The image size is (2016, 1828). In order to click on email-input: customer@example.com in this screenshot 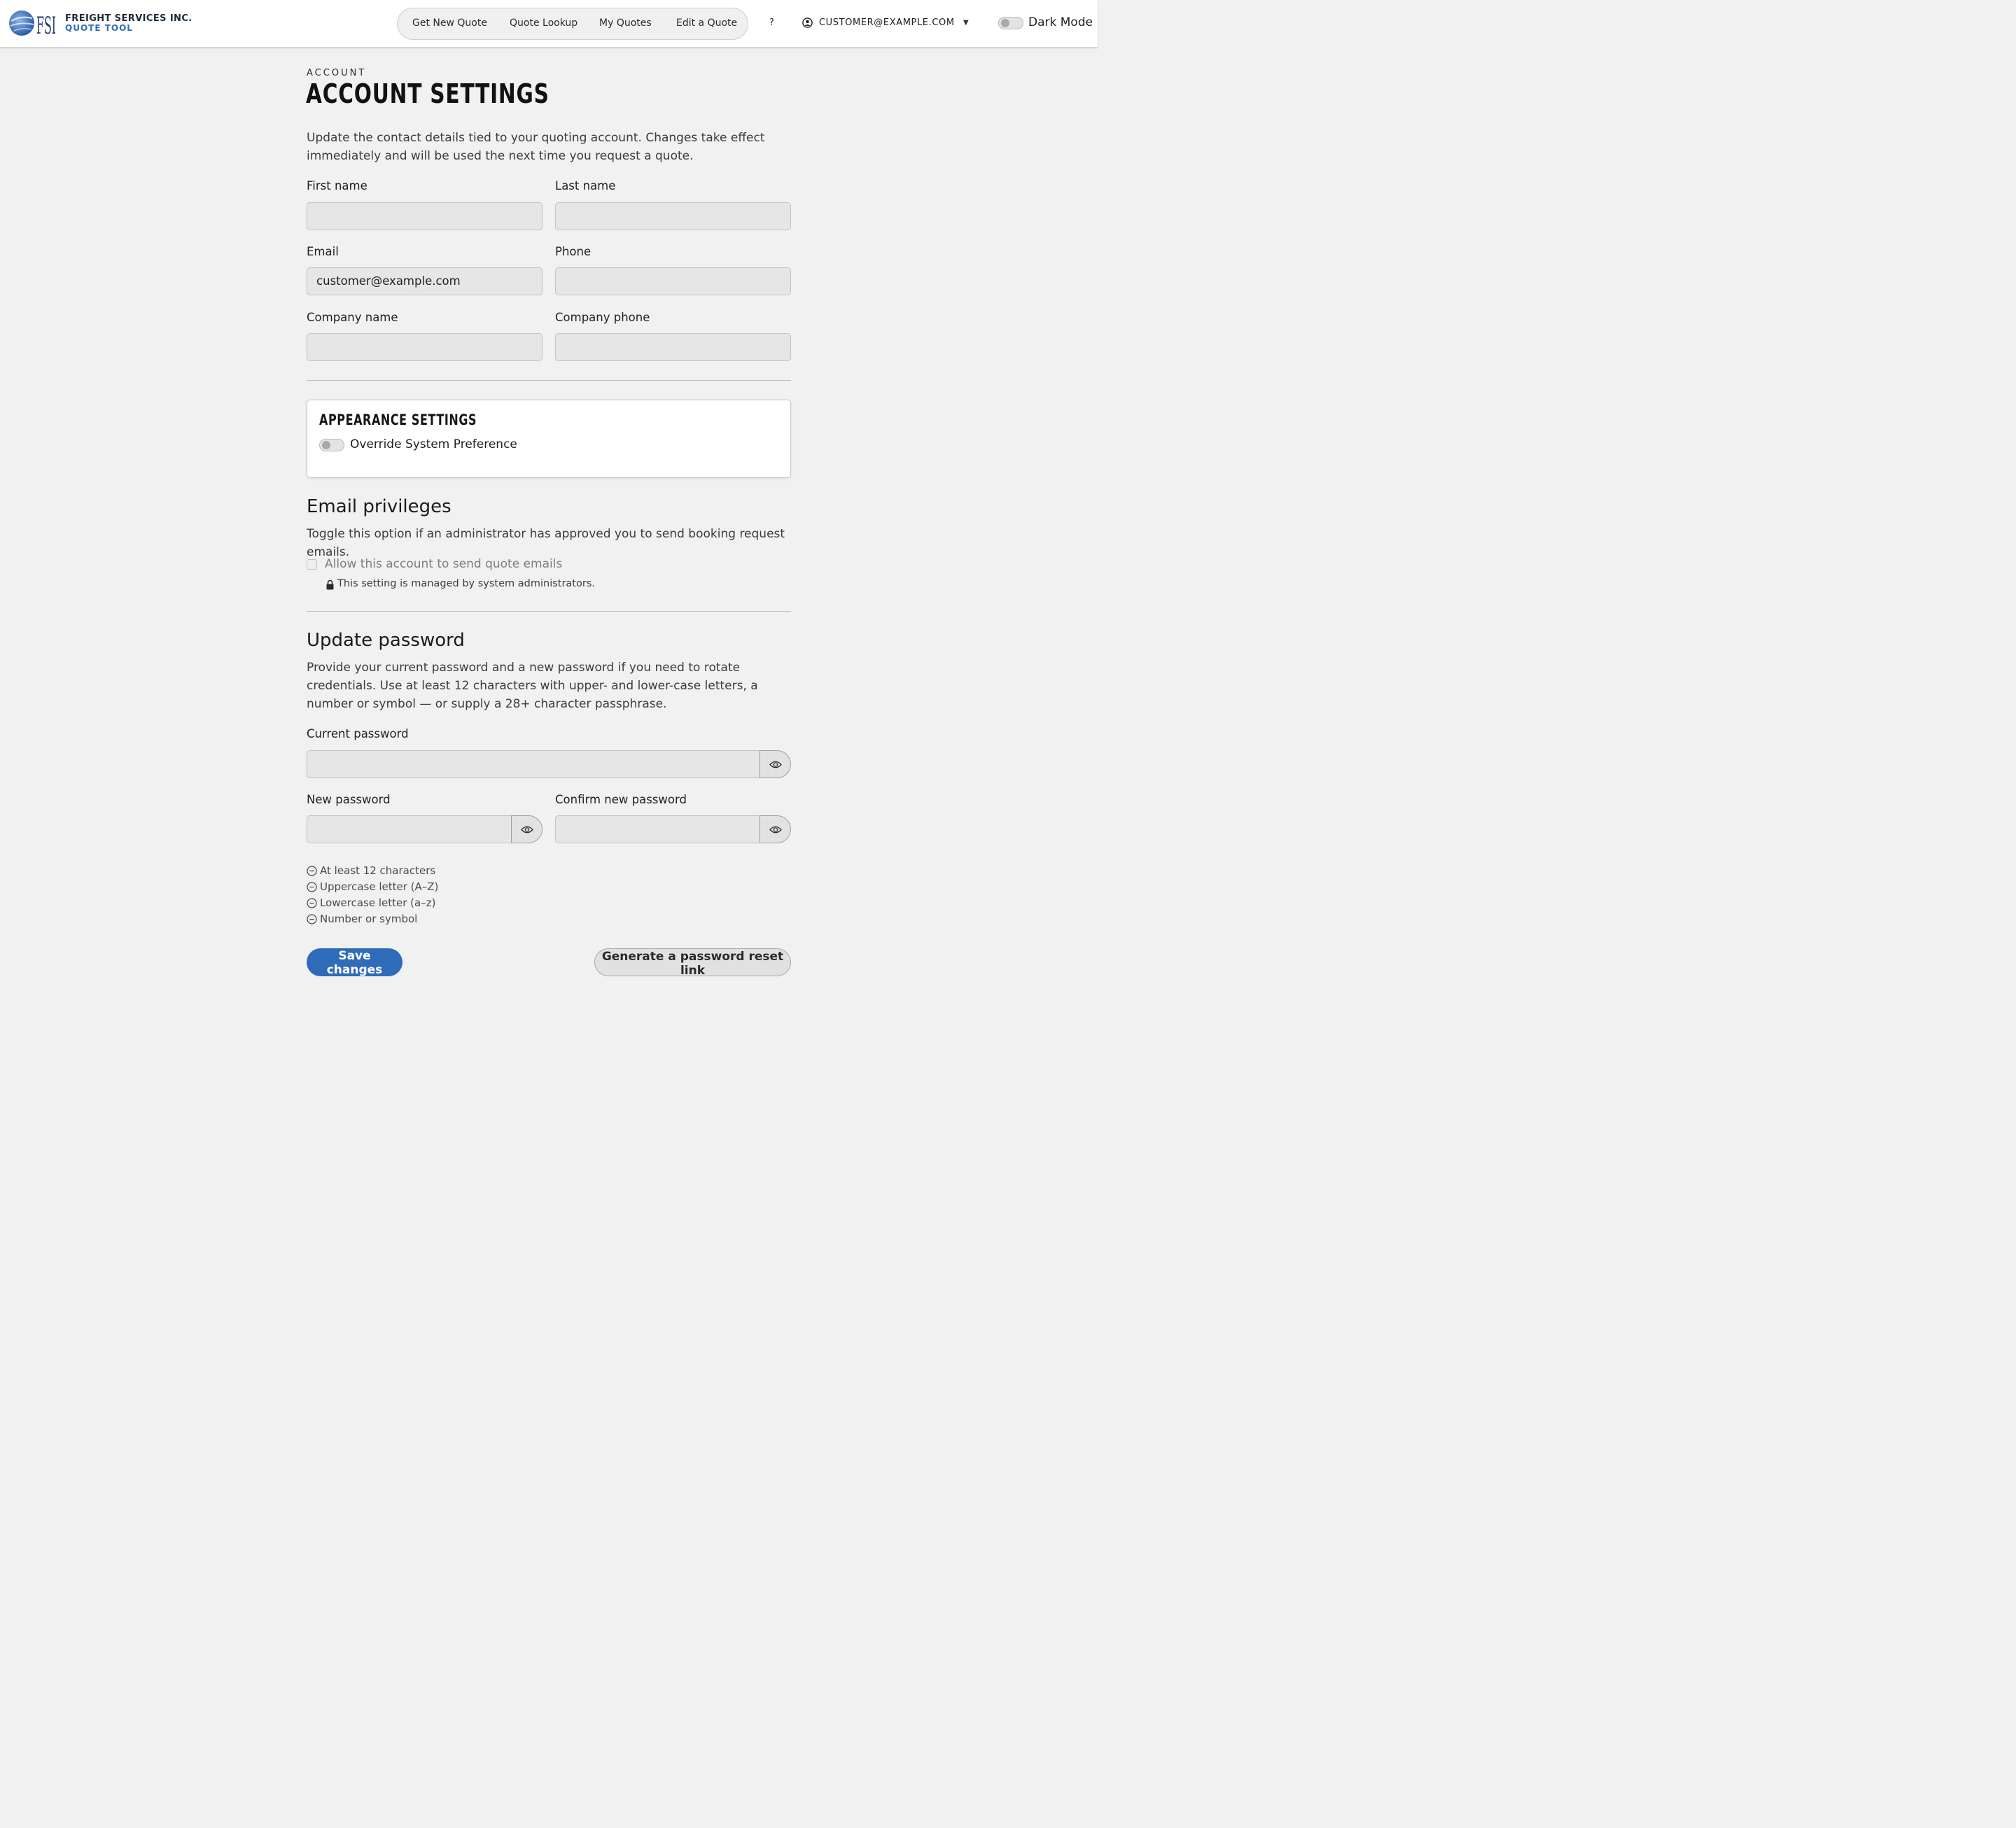, I will do `click(424, 281)`.